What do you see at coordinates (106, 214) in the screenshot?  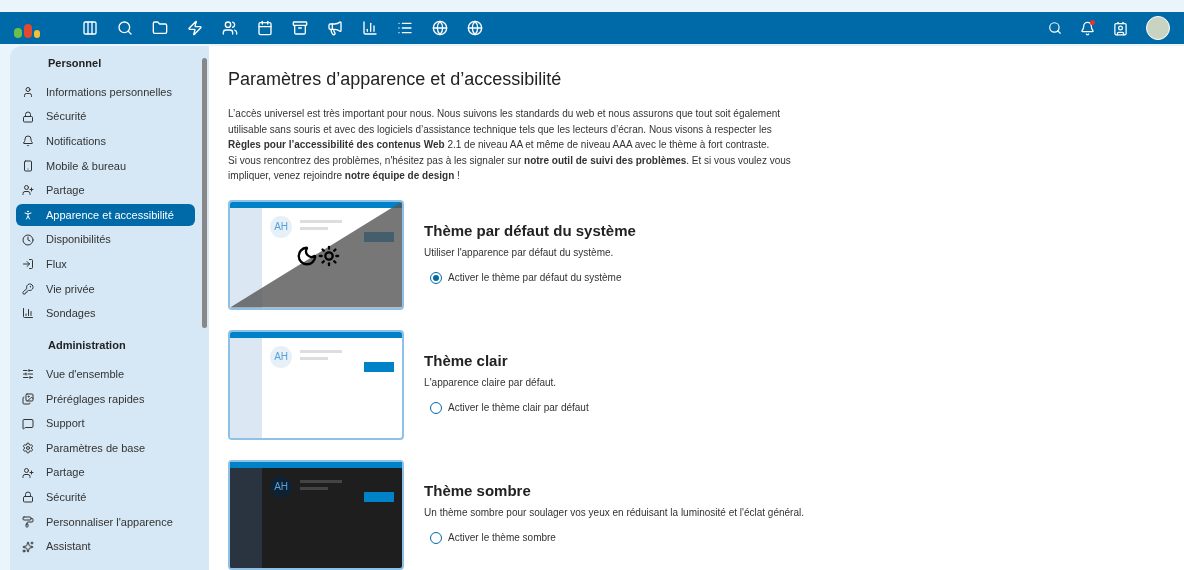 I see `sidebar-item: Apparence et accessibilité` at bounding box center [106, 214].